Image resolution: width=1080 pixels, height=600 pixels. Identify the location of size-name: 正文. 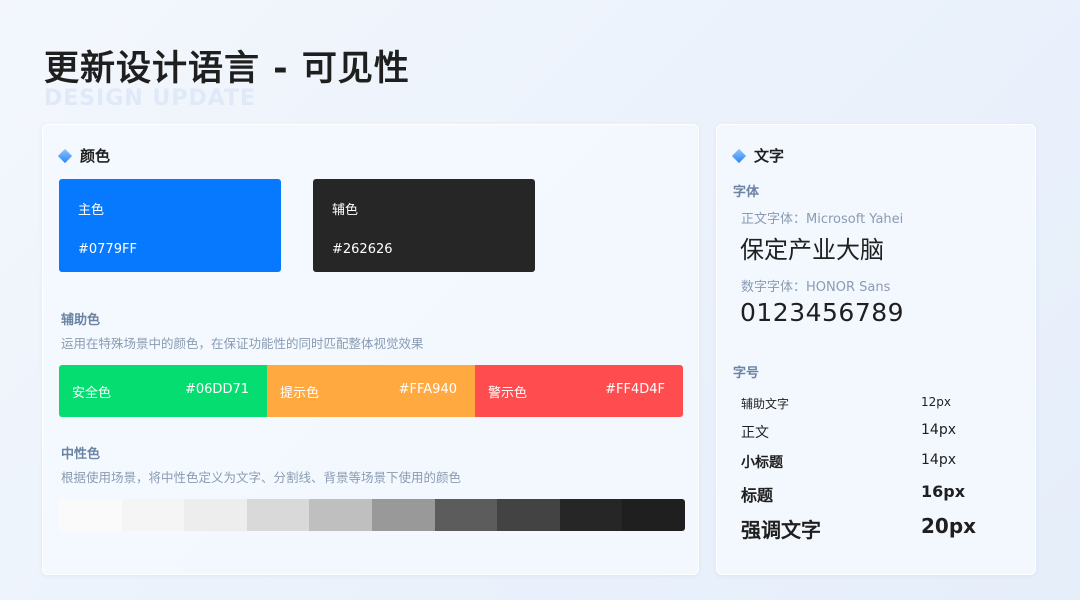
(755, 433).